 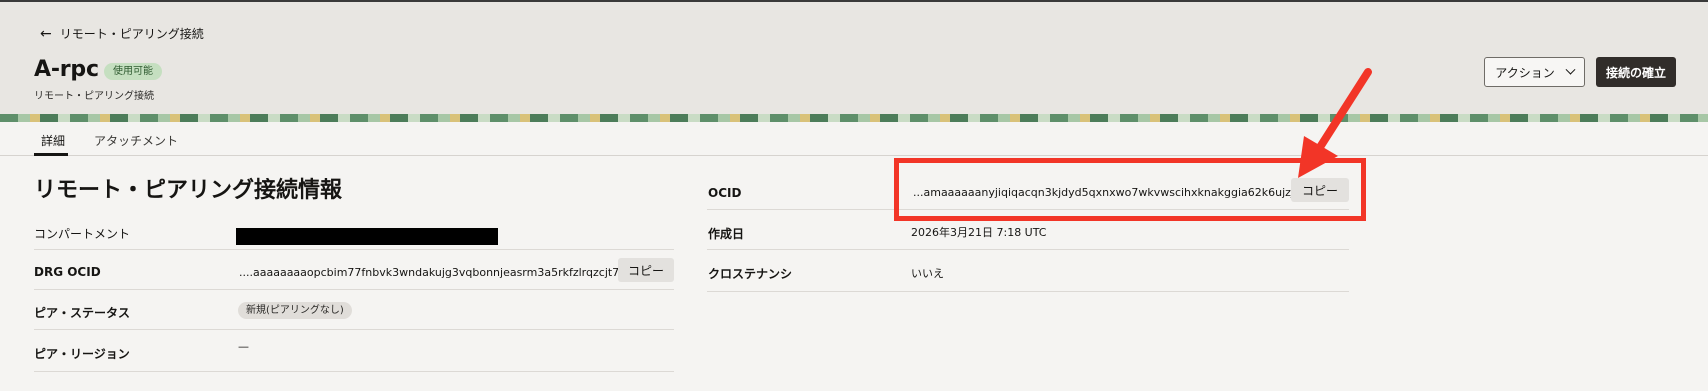 I want to click on actions-menu-button: アクション, so click(x=1534, y=72).